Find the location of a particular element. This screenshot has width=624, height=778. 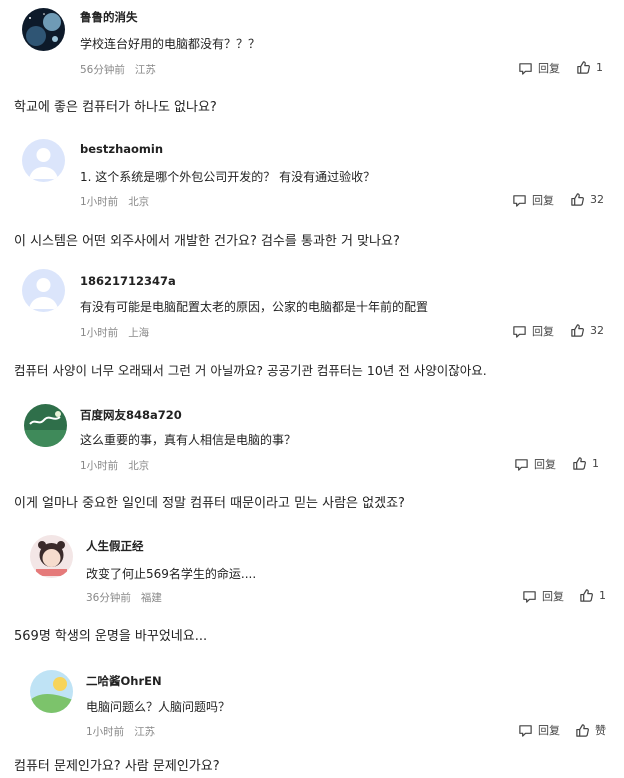

translation-text: 이 시스템은 어떤 외주사에서 개발한 건가요? 검수를 통과한 거 맞나요? is located at coordinates (207, 241).